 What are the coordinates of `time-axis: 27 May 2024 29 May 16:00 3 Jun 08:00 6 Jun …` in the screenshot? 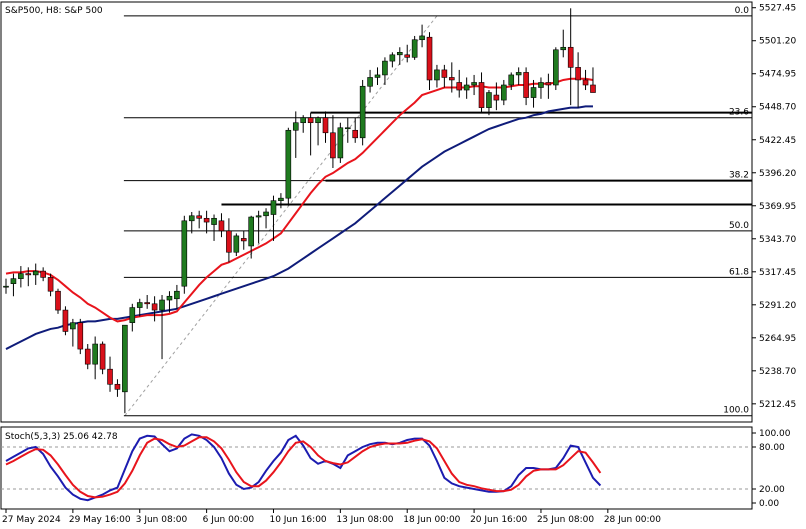 It's located at (331, 517).